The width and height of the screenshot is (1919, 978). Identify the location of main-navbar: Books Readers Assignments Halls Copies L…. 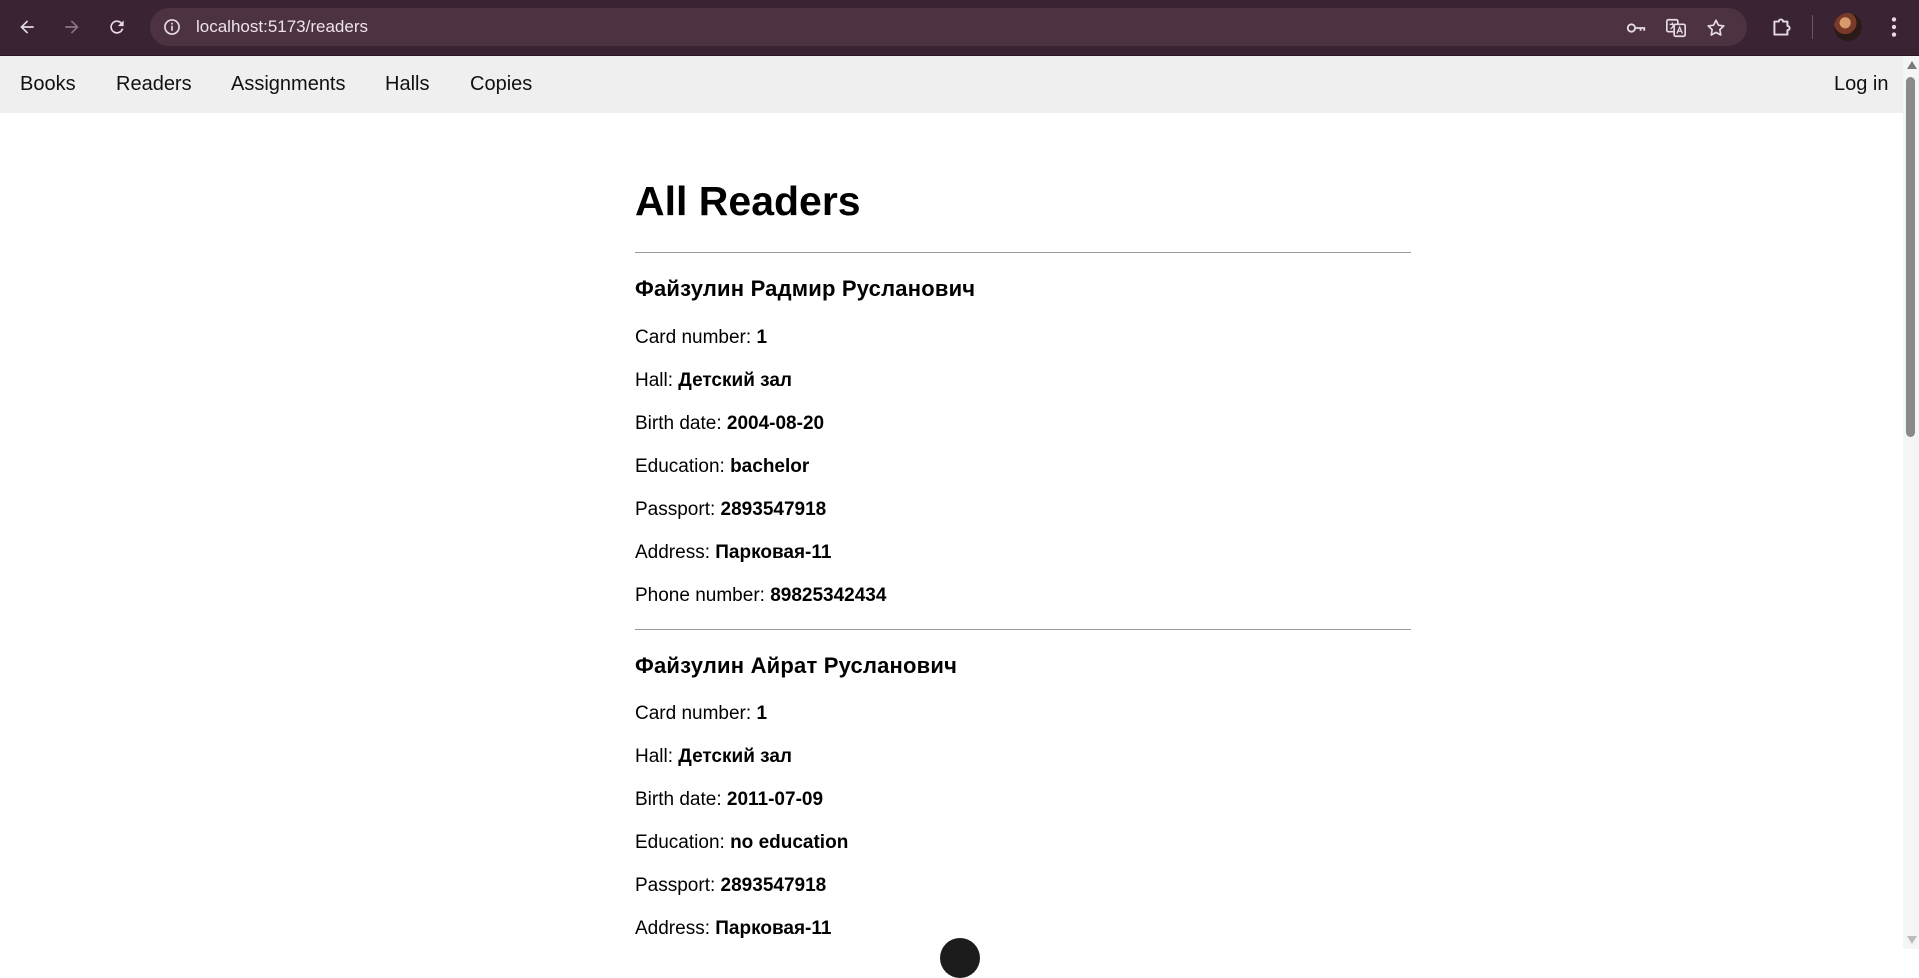
(951, 84).